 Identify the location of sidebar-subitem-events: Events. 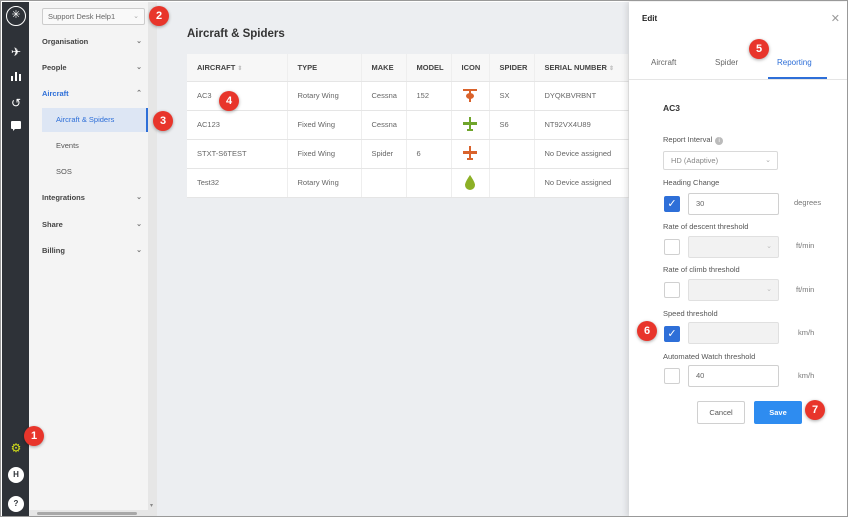
(95, 146).